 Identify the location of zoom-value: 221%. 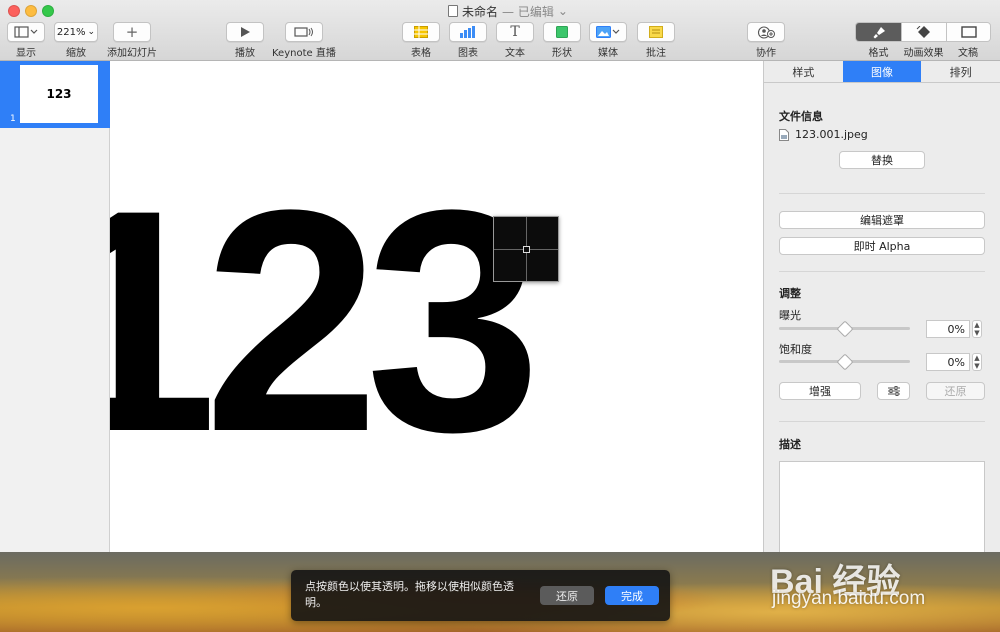
(71, 32).